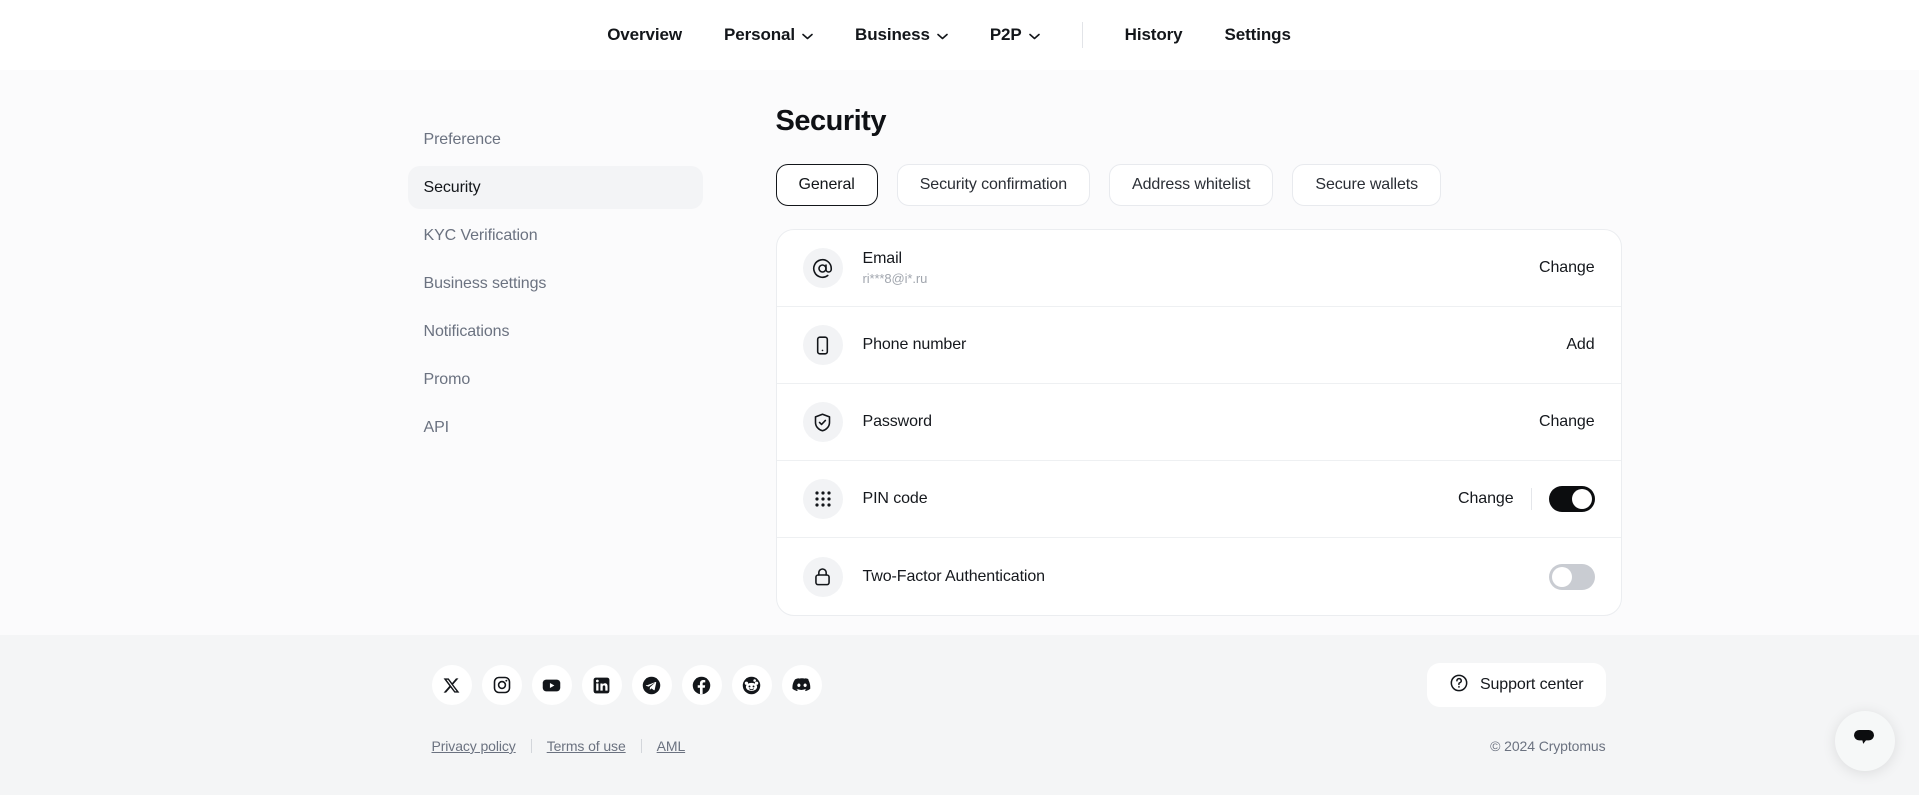 This screenshot has width=1919, height=795. I want to click on change-pin-code-button: Change, so click(1486, 499).